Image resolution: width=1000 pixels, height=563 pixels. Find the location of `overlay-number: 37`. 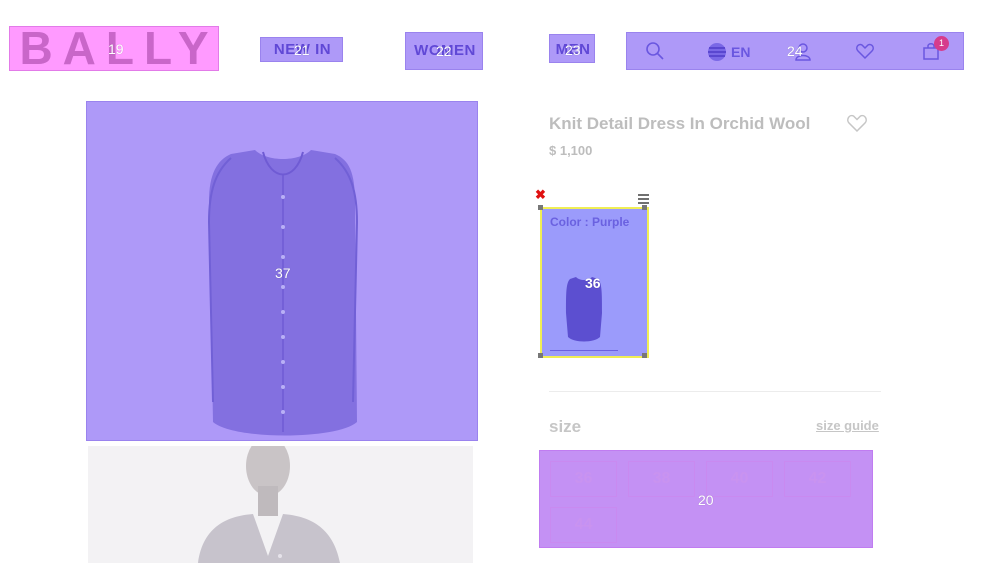

overlay-number: 37 is located at coordinates (283, 273).